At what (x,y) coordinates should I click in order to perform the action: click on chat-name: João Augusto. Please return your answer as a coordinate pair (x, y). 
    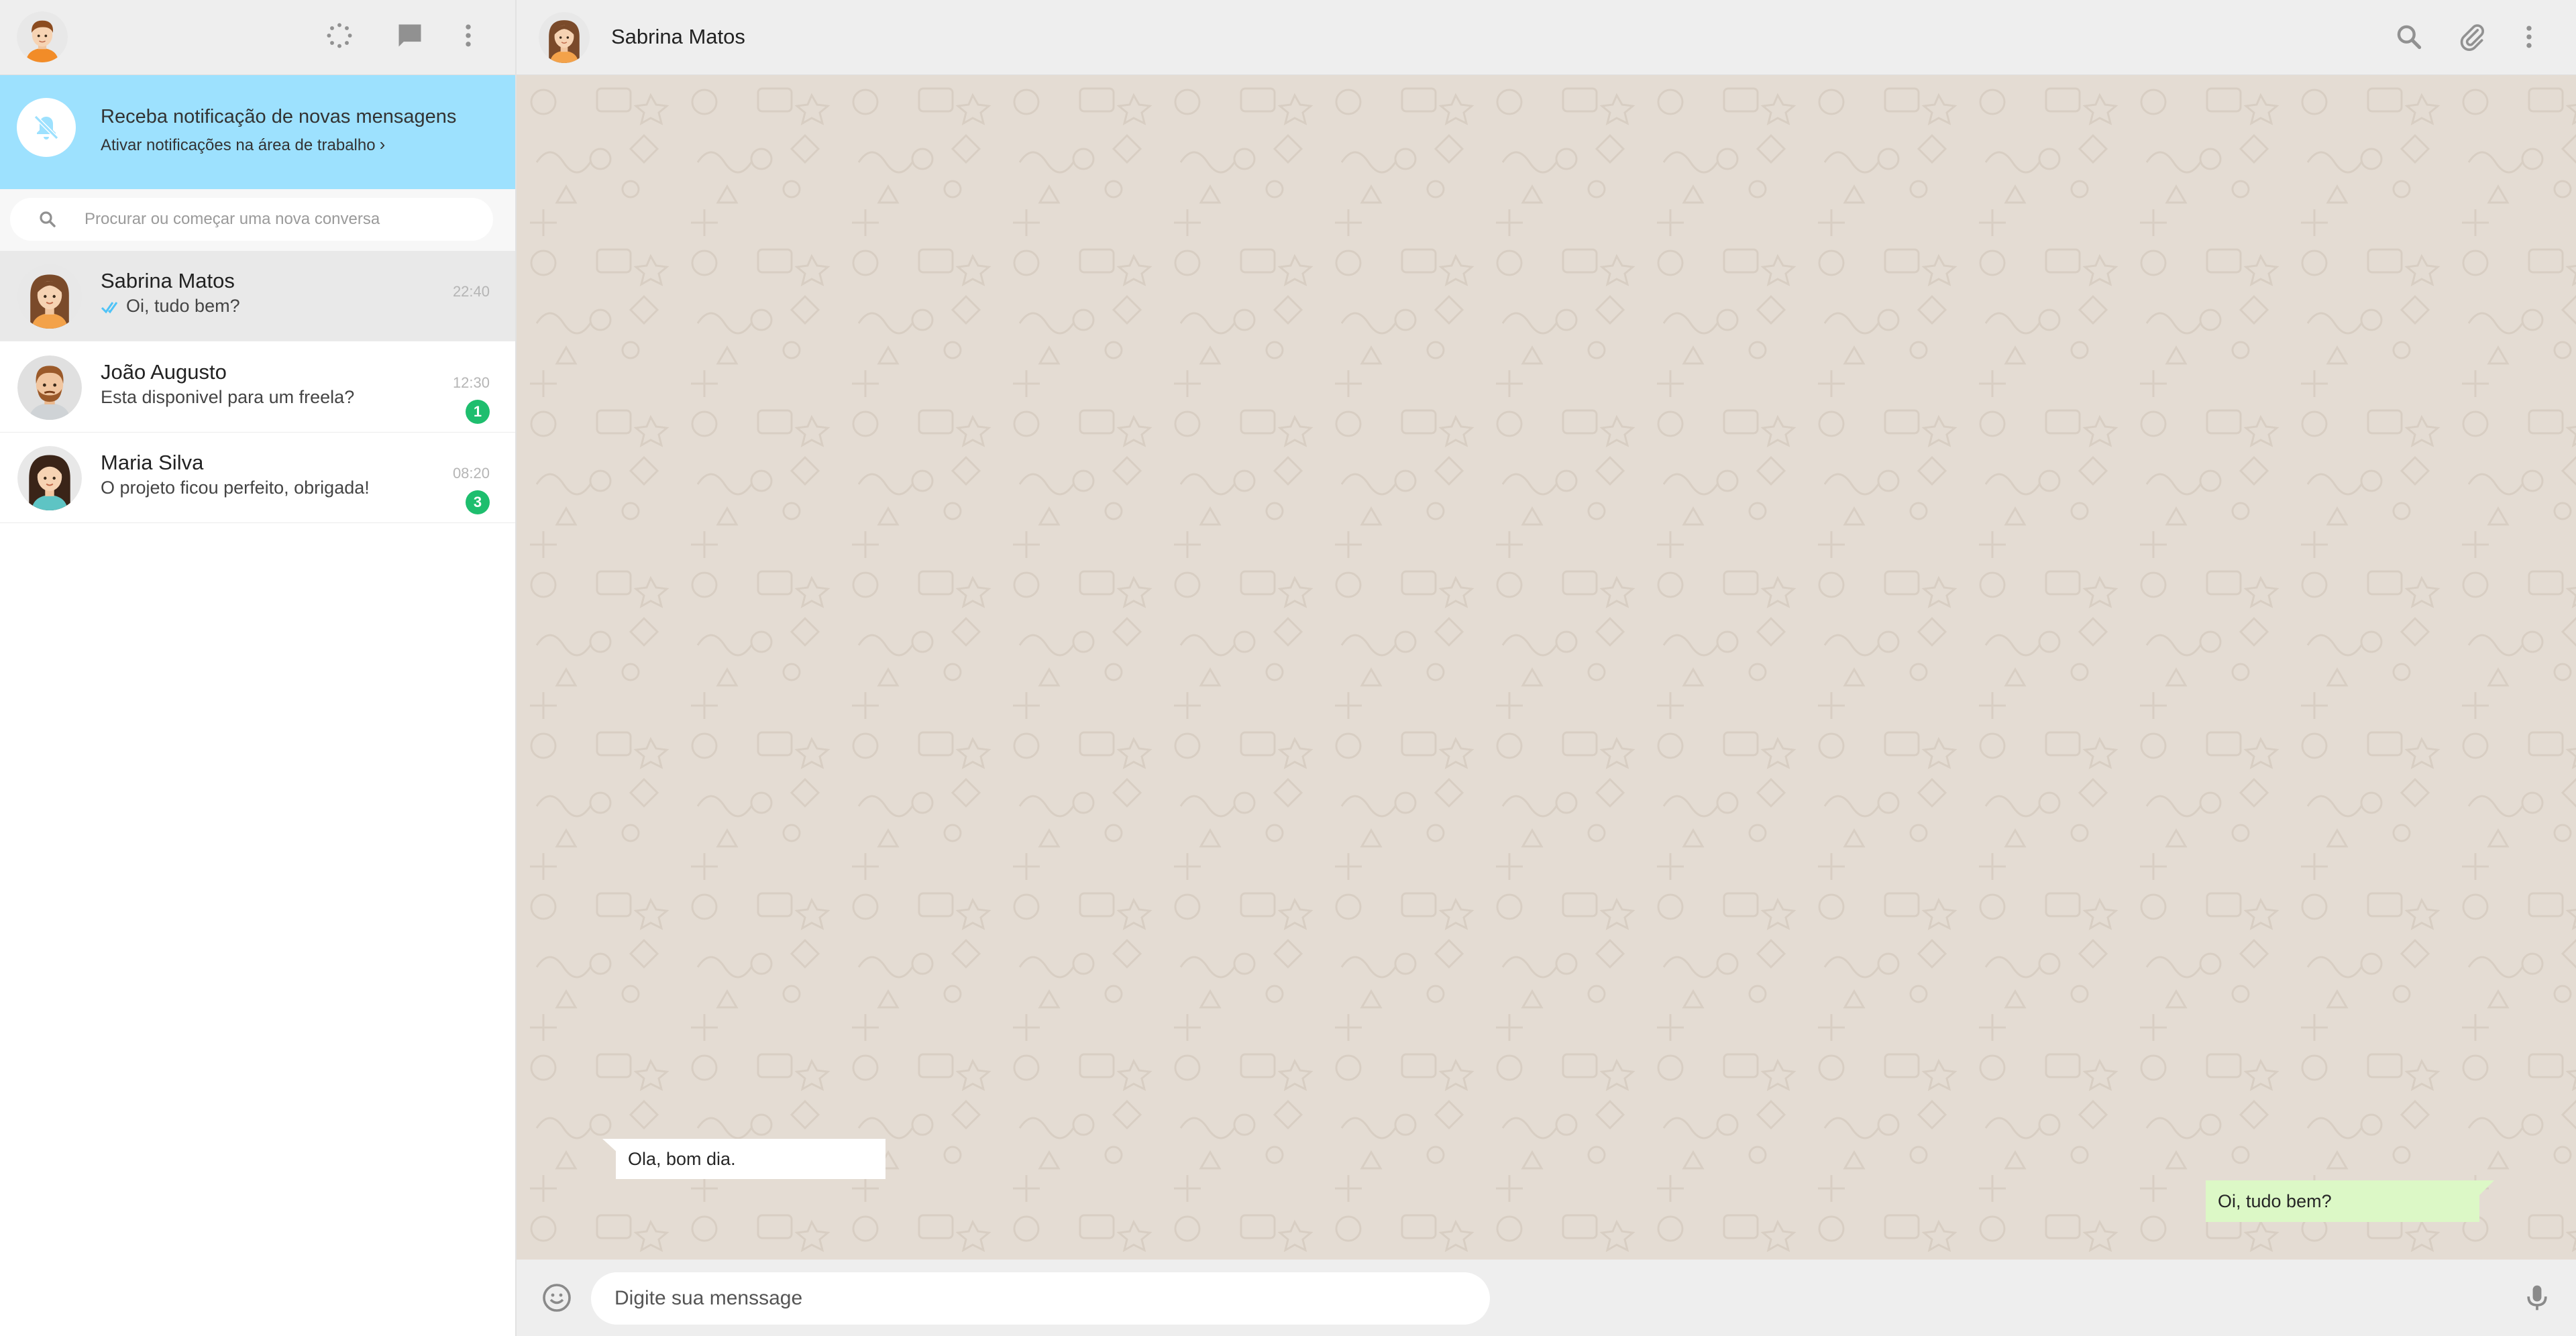
    Looking at the image, I should click on (164, 372).